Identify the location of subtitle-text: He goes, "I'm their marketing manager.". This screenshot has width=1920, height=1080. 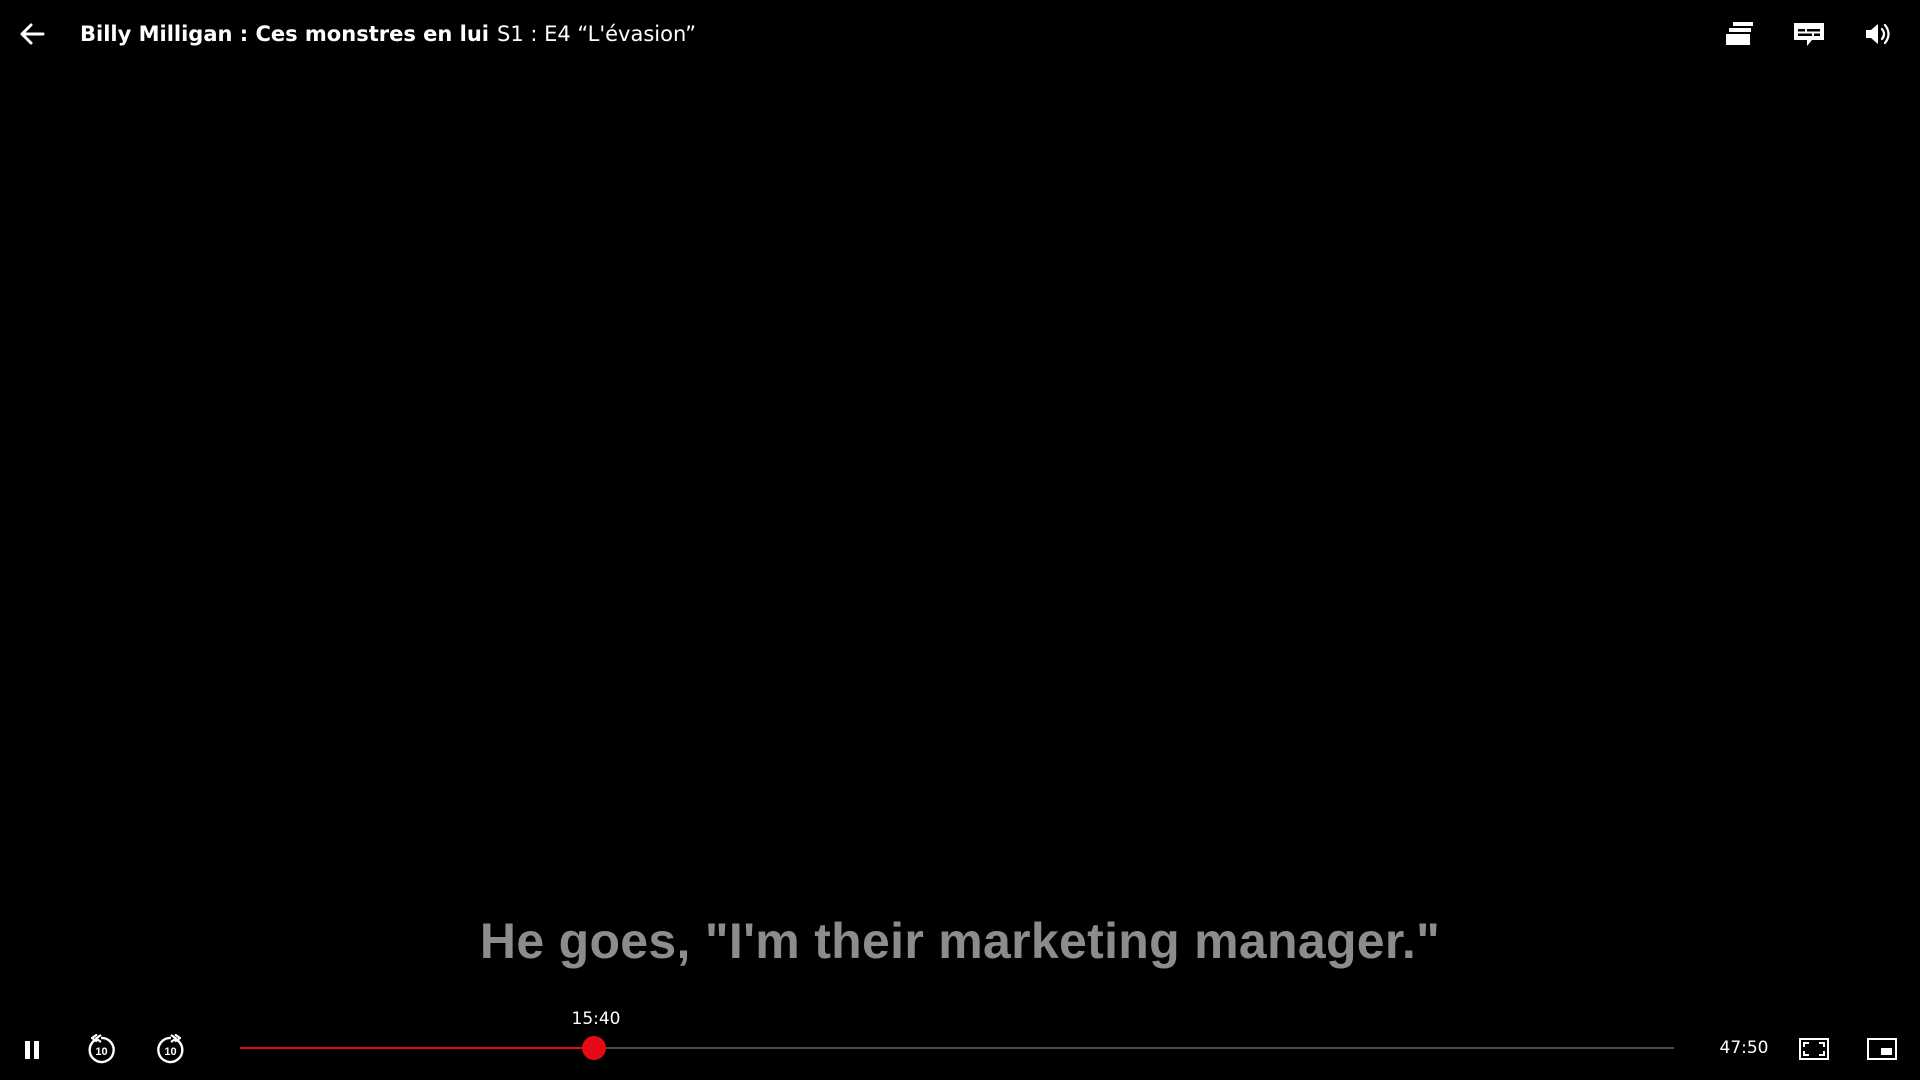
(960, 941).